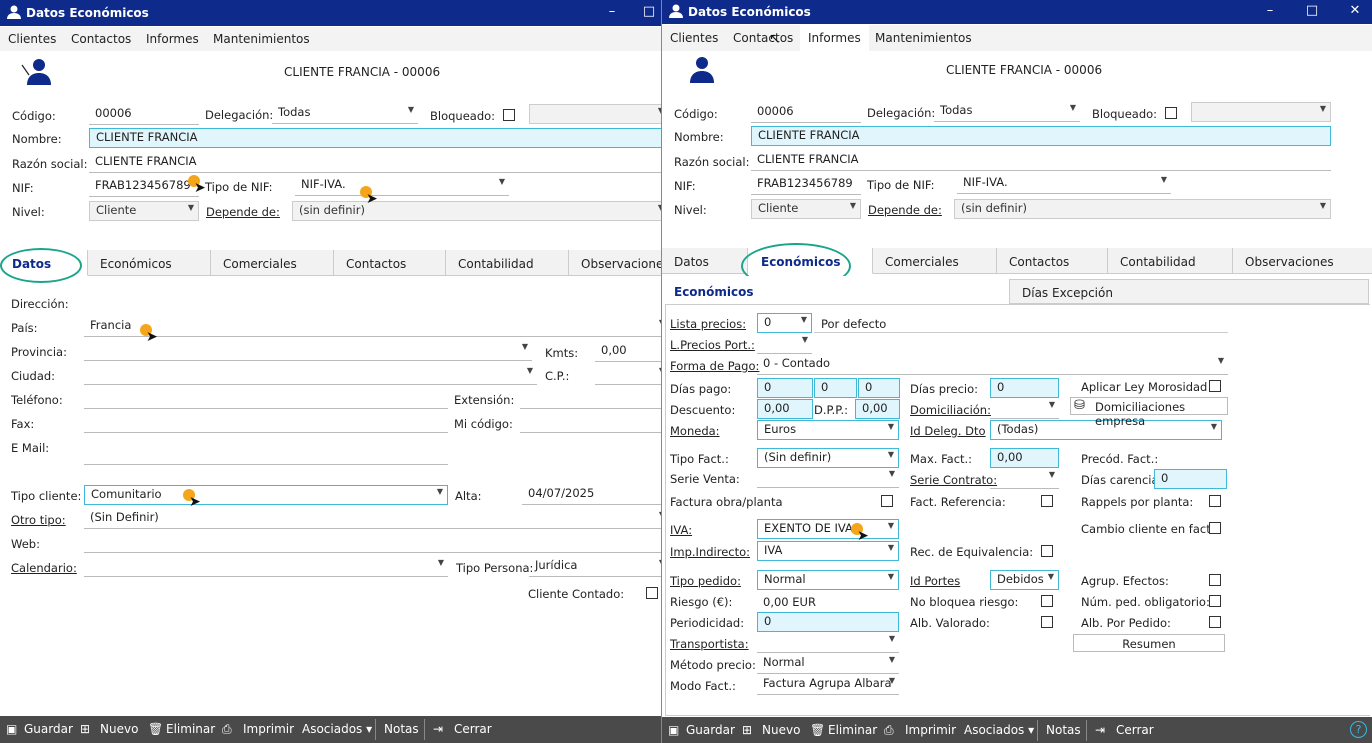 This screenshot has height=743, width=1372. I want to click on close-button: ✕, so click(1355, 10).